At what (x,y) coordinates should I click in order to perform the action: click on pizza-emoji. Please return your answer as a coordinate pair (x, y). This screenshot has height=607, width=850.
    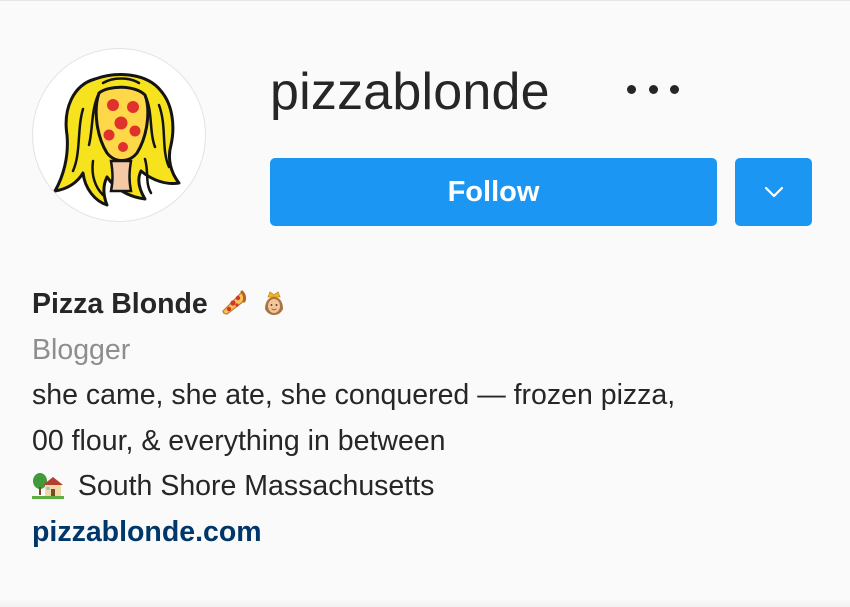
    Looking at the image, I should click on (234, 302).